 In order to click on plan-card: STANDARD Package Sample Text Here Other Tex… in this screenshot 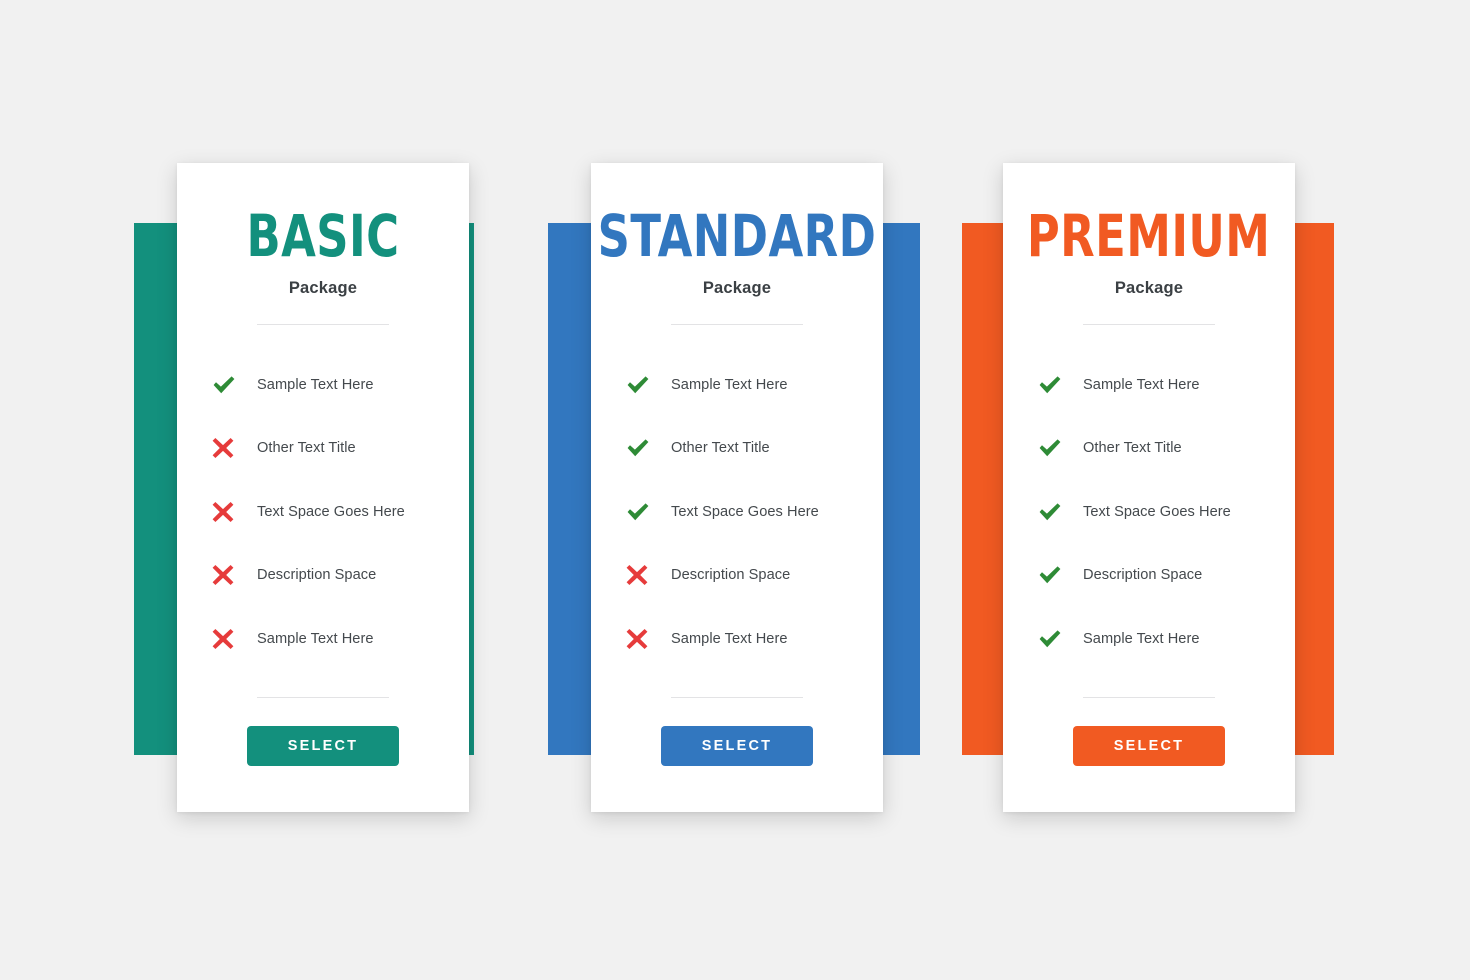, I will do `click(737, 487)`.